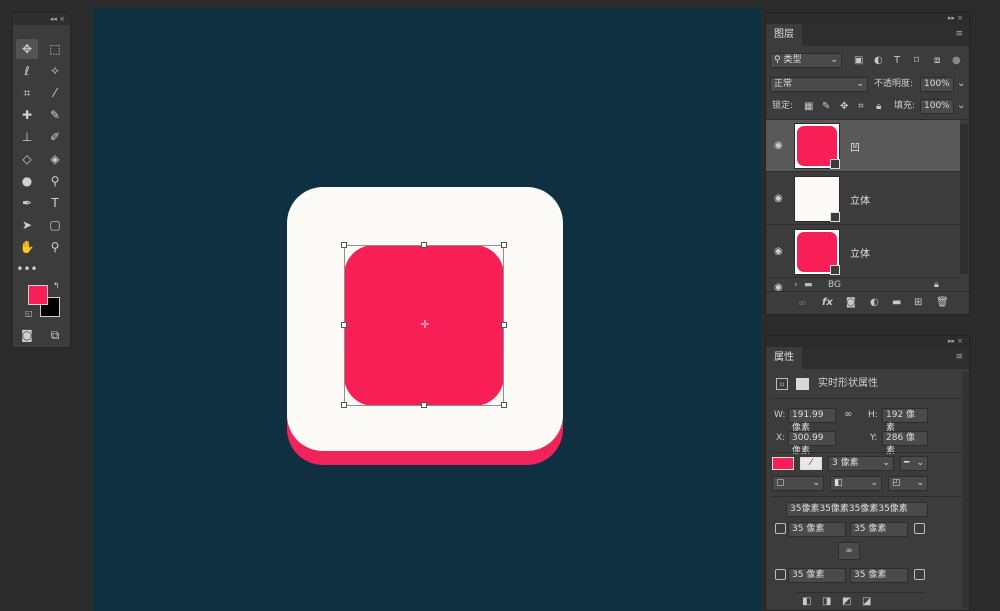  Describe the element at coordinates (55, 203) in the screenshot. I see `type-tool-icon: T` at that location.